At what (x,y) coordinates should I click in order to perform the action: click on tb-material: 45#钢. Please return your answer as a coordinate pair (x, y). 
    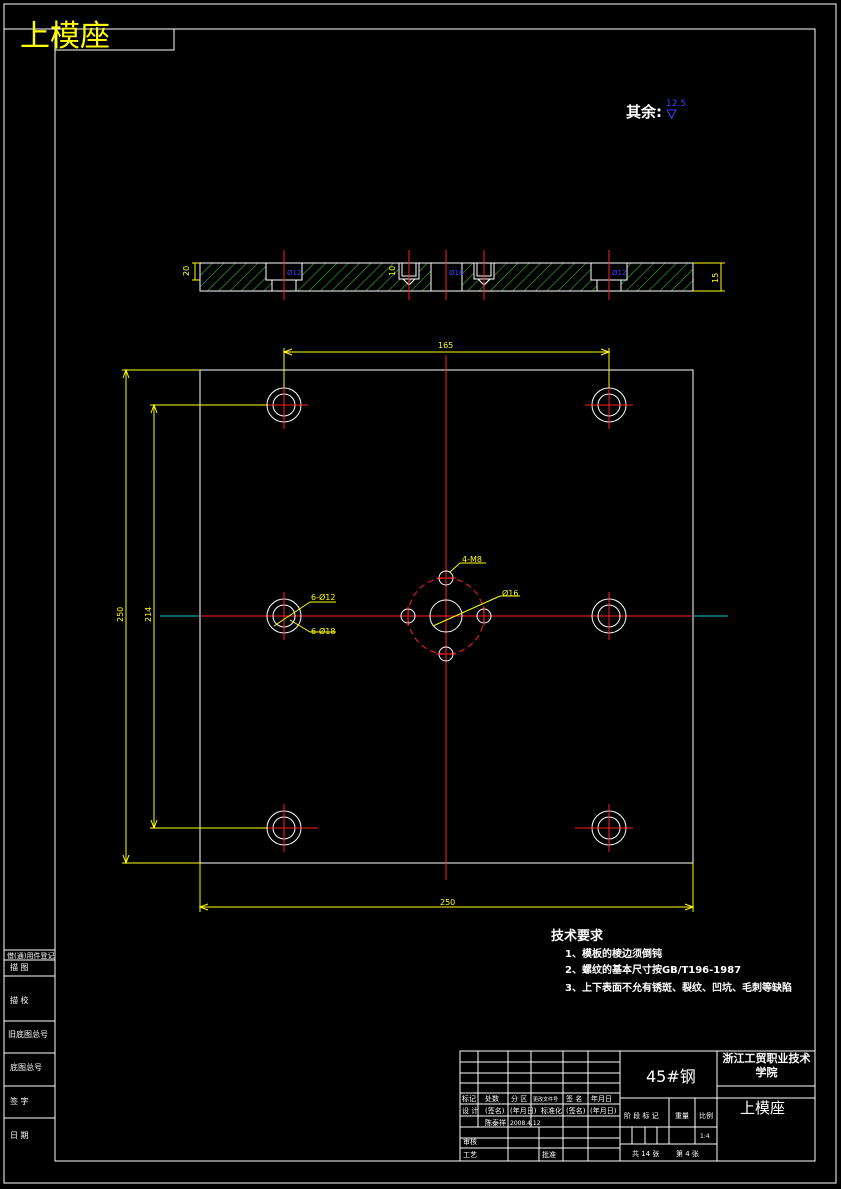
    Looking at the image, I should click on (671, 1076).